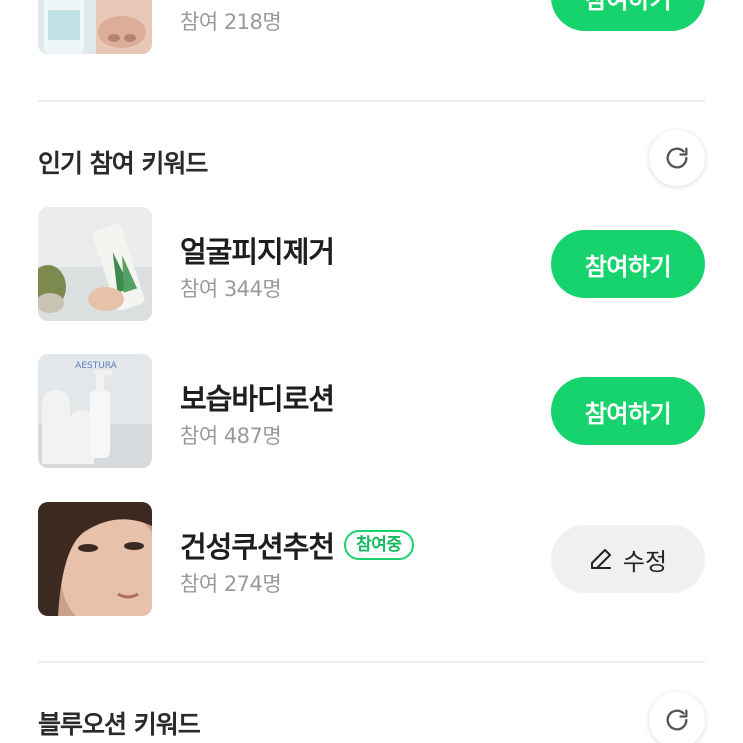 The width and height of the screenshot is (743, 743). Describe the element at coordinates (231, 22) in the screenshot. I see `participant-count: 참여 218명` at that location.